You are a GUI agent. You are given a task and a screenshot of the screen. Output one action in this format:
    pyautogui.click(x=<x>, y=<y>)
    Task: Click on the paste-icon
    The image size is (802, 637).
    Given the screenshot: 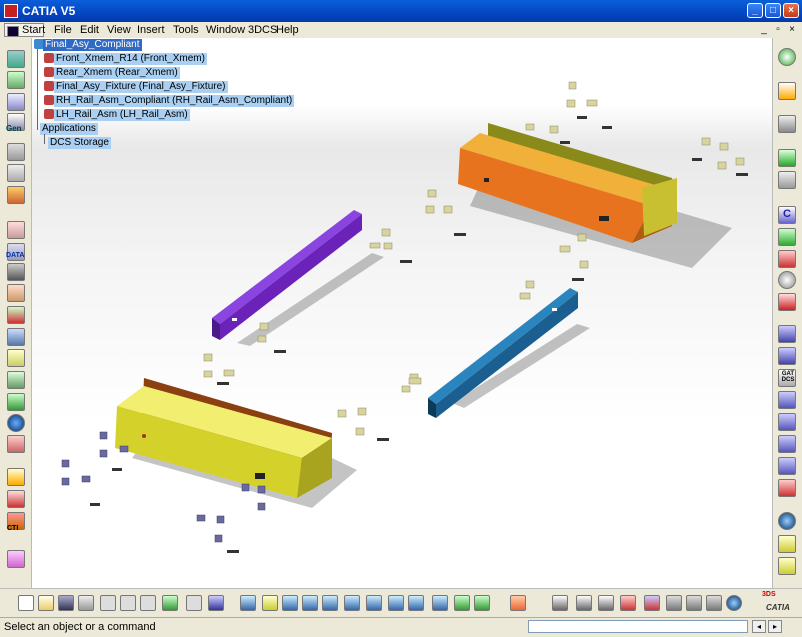 What is the action you would take?
    pyautogui.click(x=148, y=603)
    